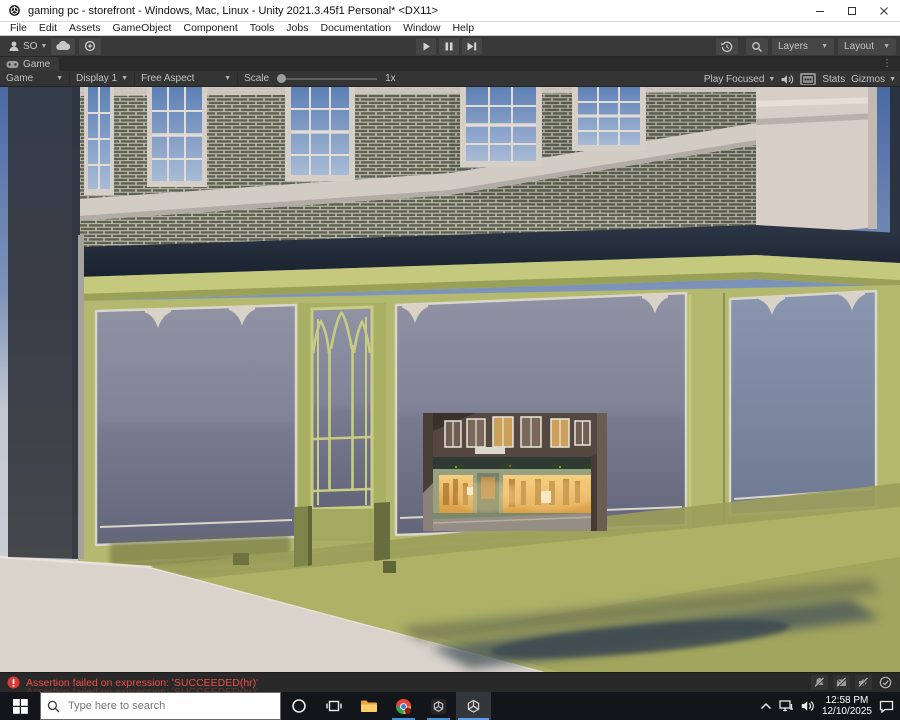  What do you see at coordinates (884, 10) in the screenshot?
I see `close-button` at bounding box center [884, 10].